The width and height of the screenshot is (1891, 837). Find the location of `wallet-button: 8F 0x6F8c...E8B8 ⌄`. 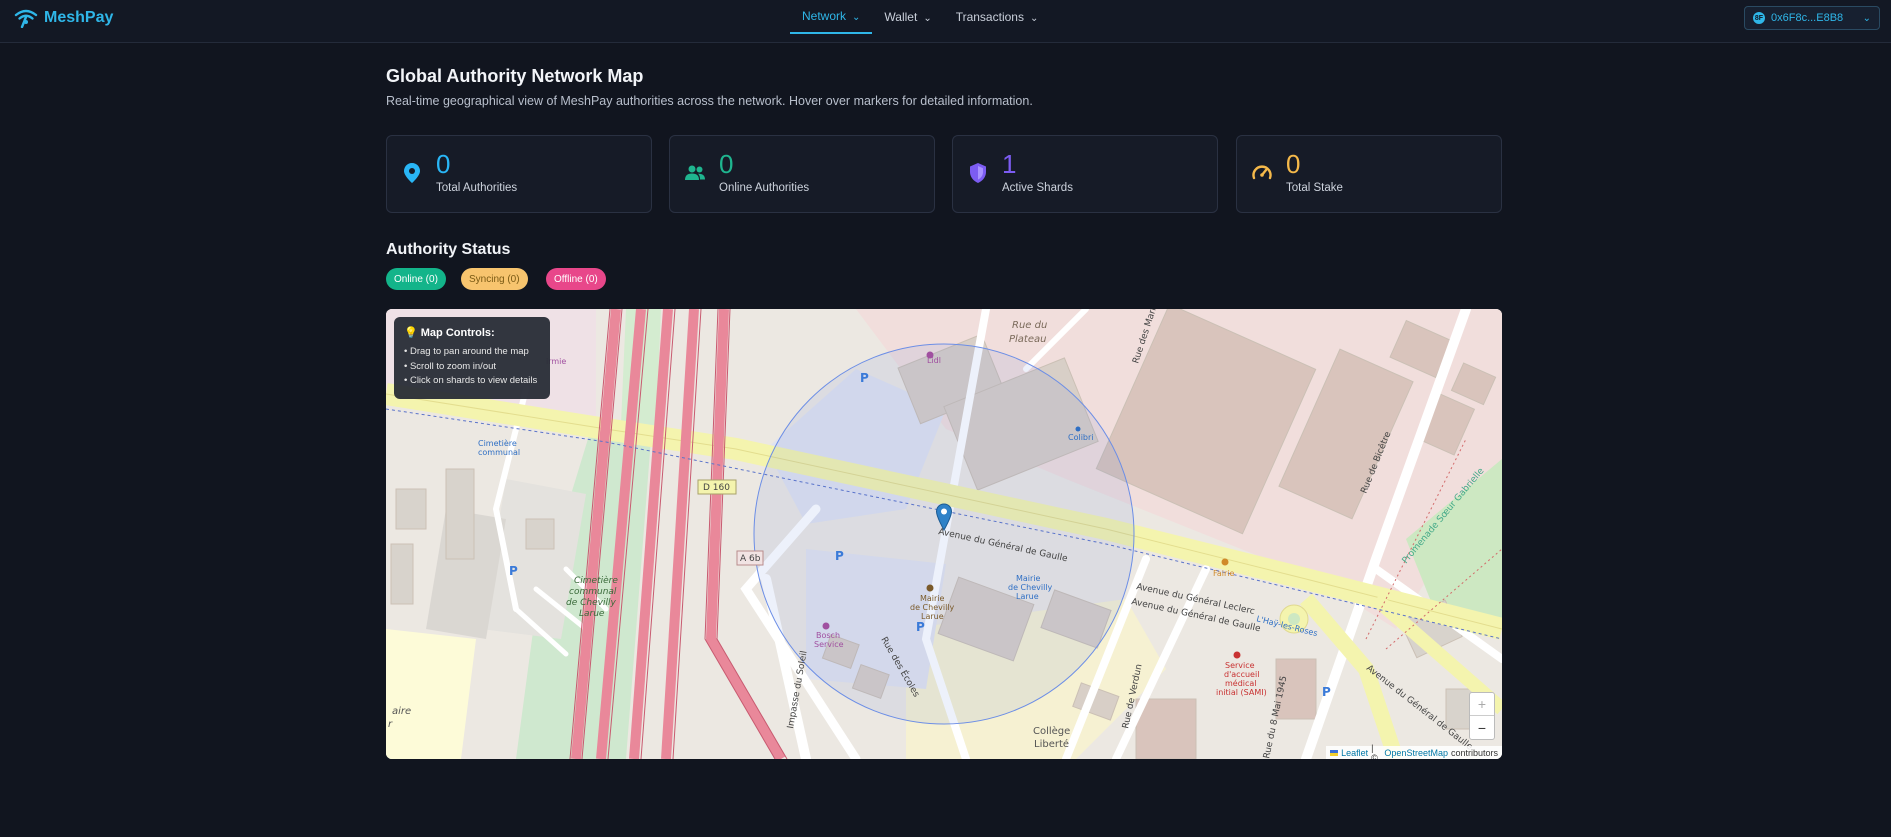

wallet-button: 8F 0x6F8c...E8B8 ⌄ is located at coordinates (1812, 18).